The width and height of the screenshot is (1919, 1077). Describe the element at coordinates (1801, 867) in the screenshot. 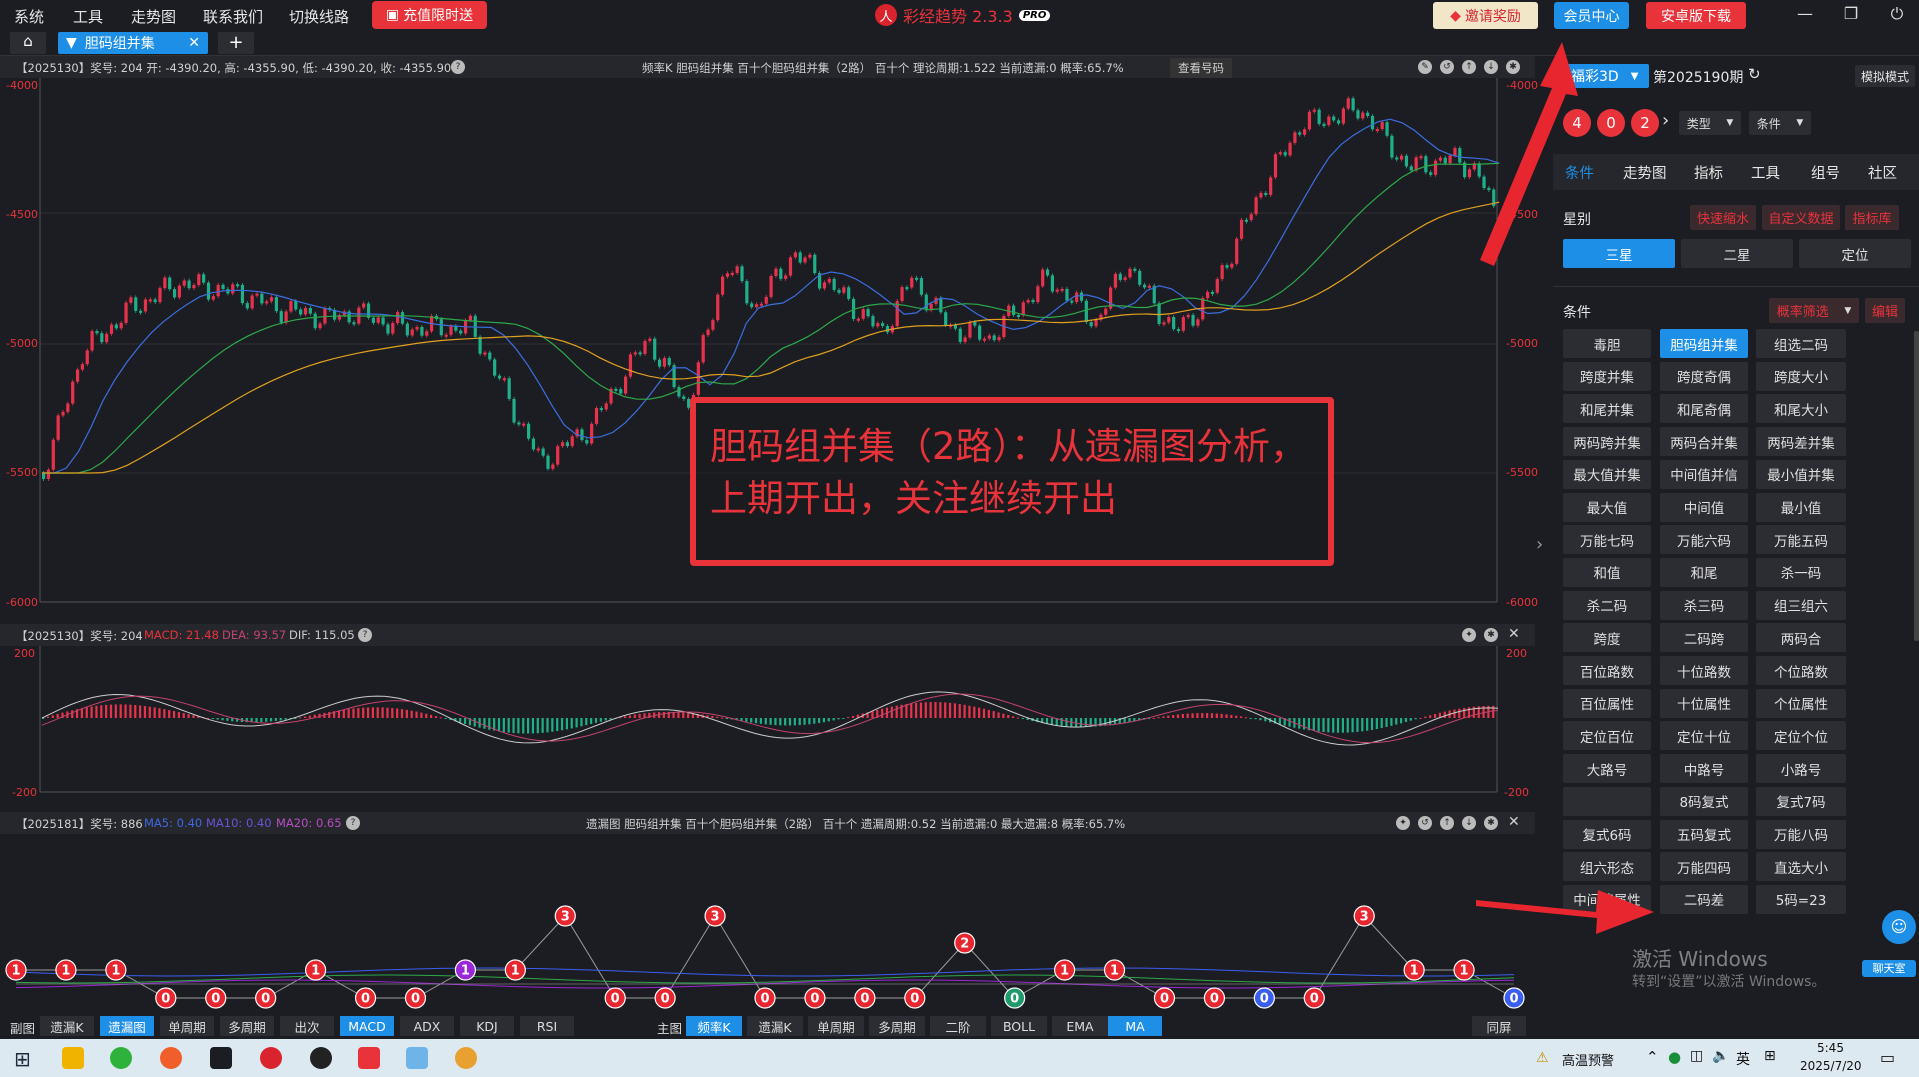

I see `condition-btn: 直选大小` at that location.